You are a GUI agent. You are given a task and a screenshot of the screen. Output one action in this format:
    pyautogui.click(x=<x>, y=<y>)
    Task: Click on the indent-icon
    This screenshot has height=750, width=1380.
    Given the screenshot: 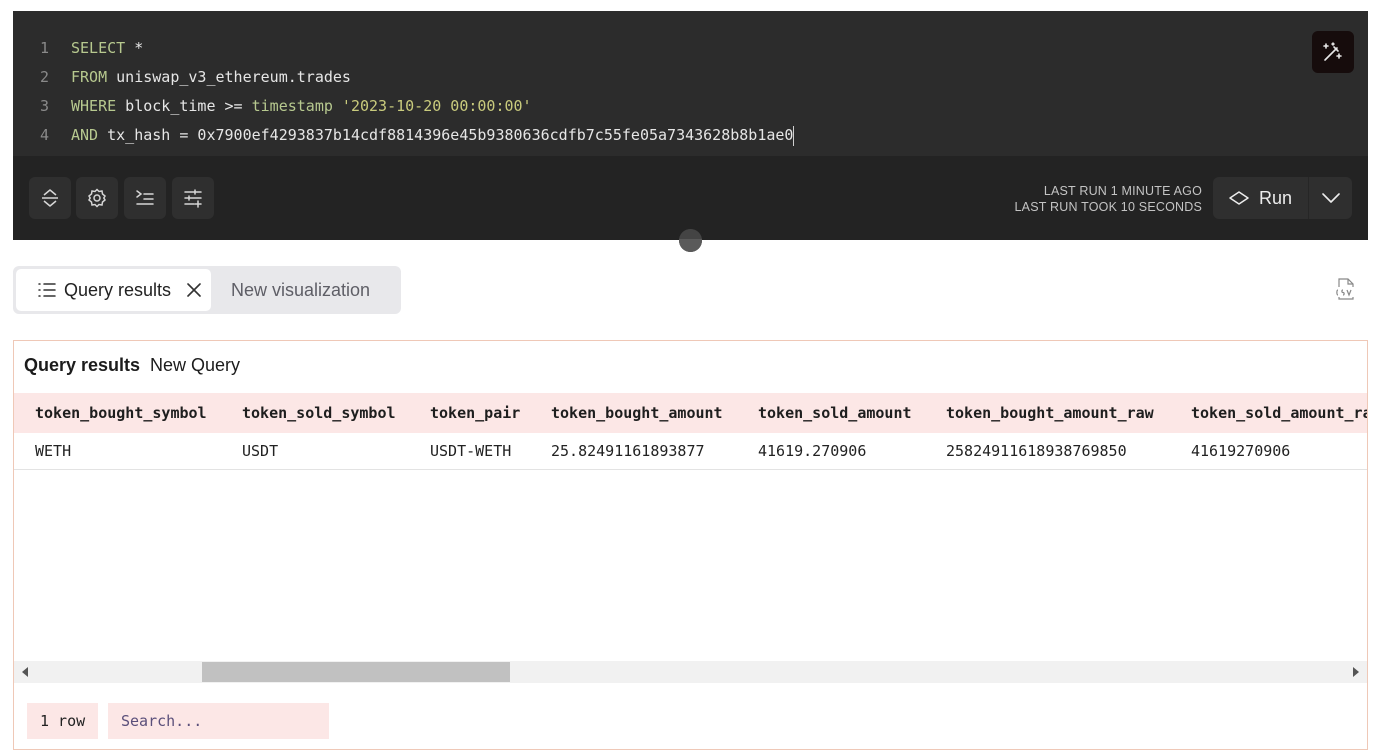 What is the action you would take?
    pyautogui.click(x=145, y=197)
    